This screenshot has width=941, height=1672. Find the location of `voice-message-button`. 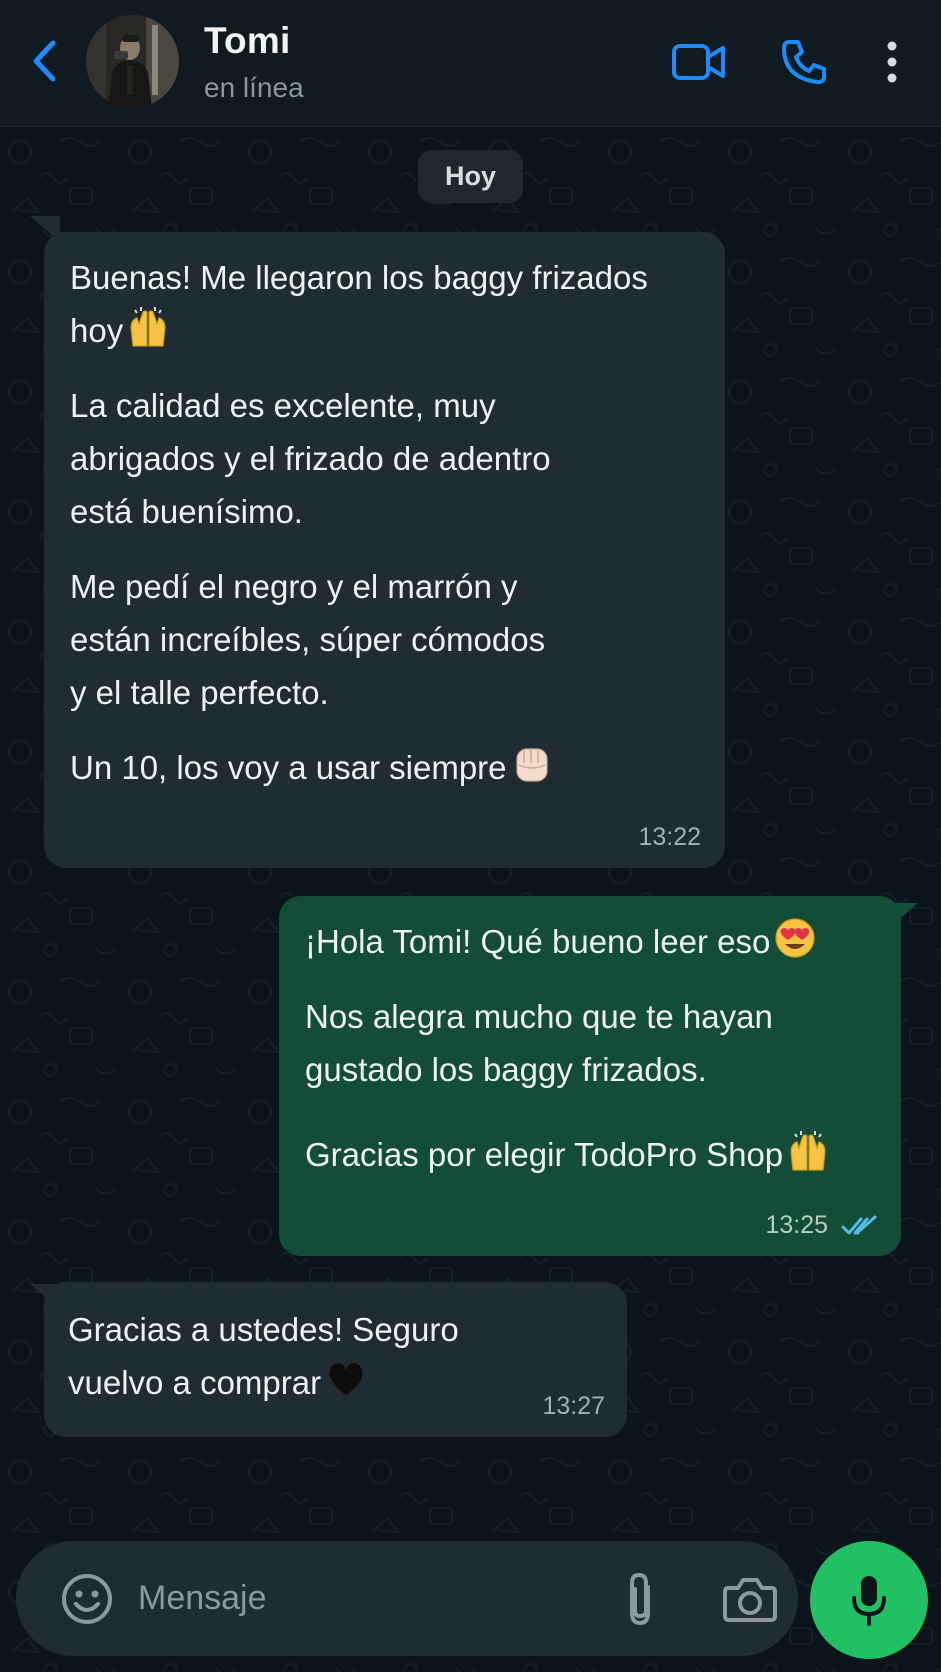

voice-message-button is located at coordinates (869, 1600).